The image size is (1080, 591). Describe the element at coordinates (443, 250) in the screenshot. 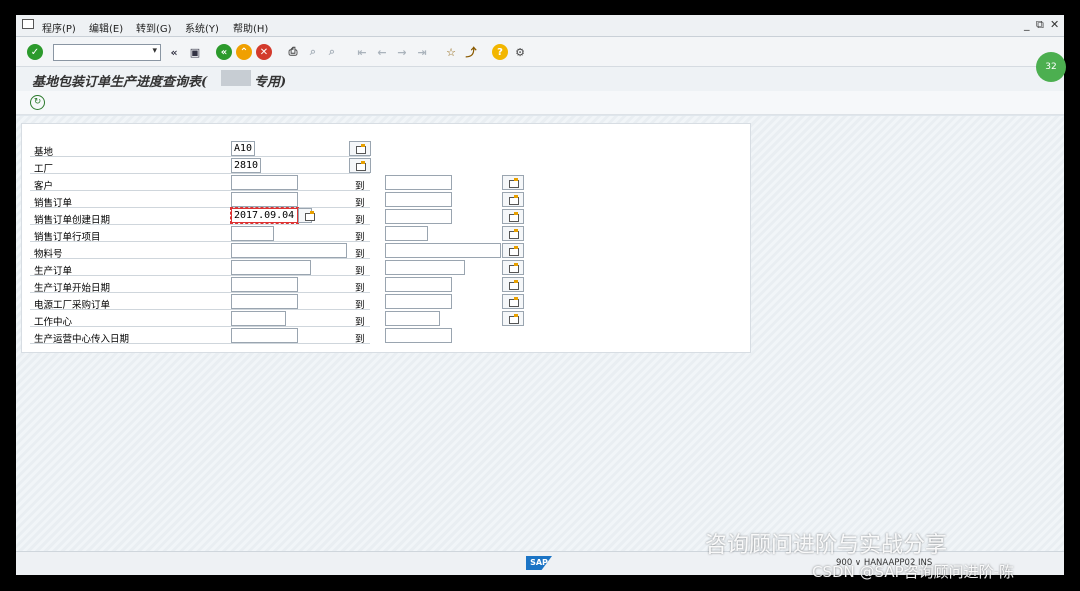

I see `material-high-input` at that location.